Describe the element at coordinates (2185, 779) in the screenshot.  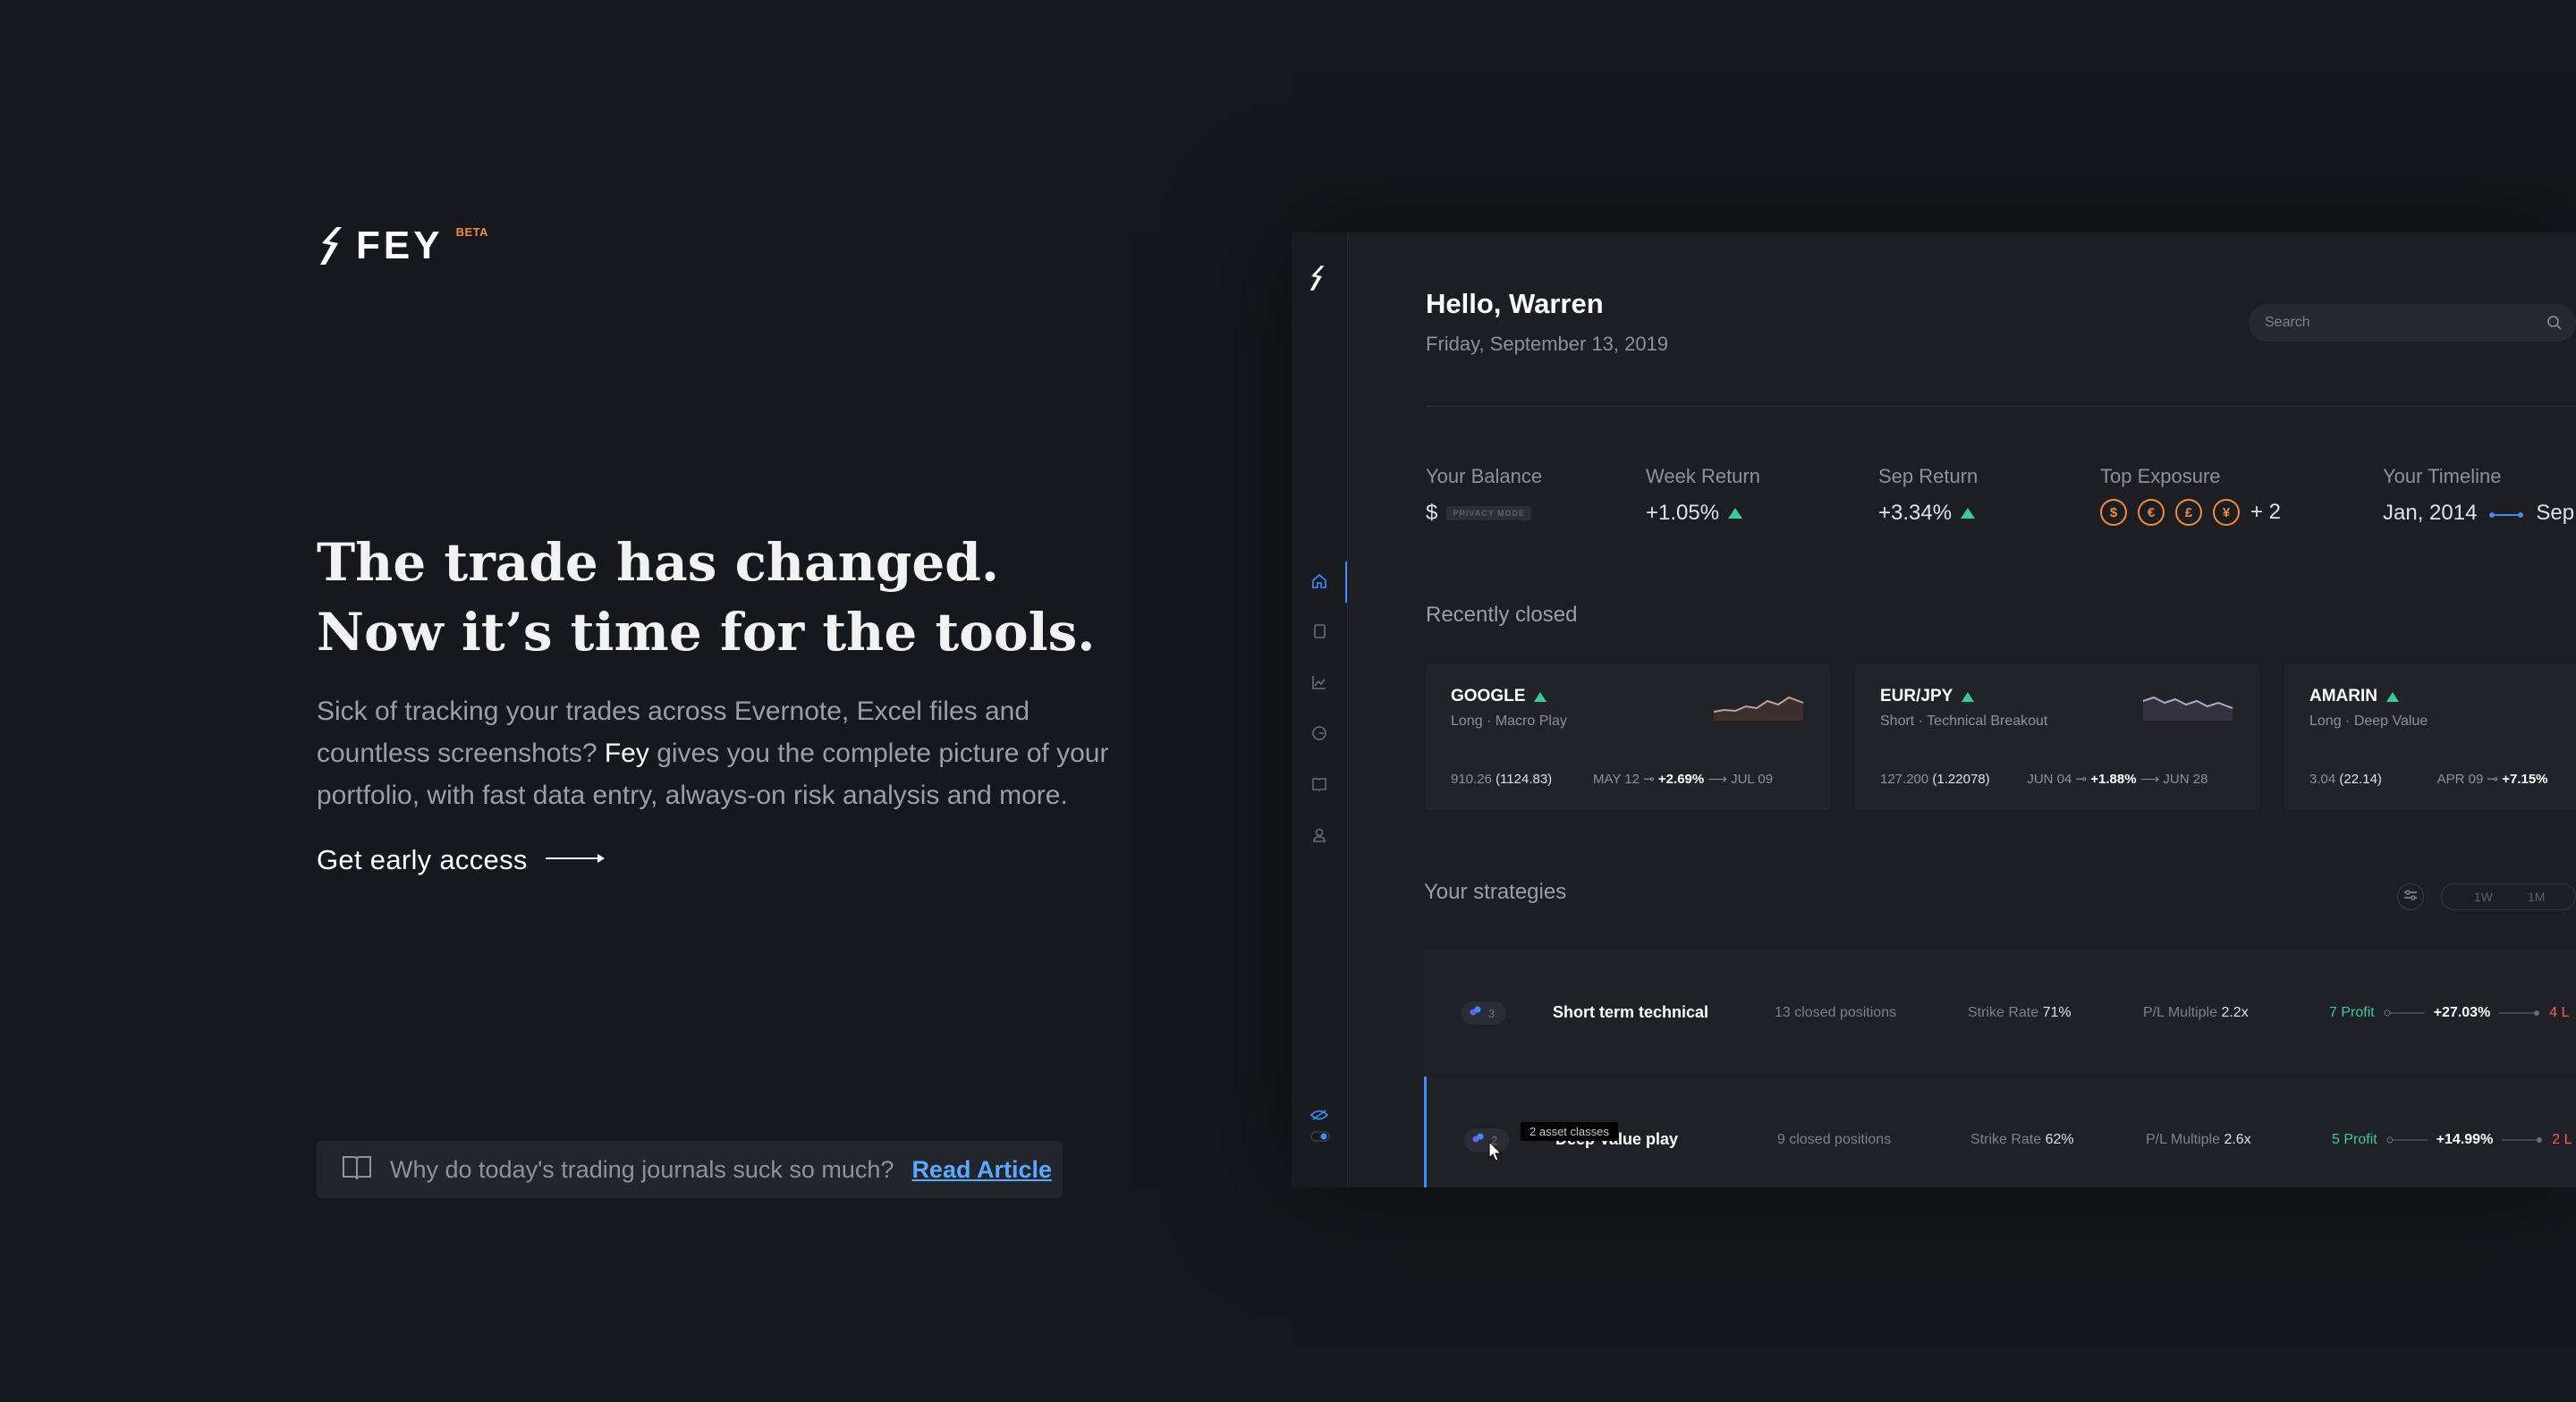
I see `card-close-date: JUN 28` at that location.